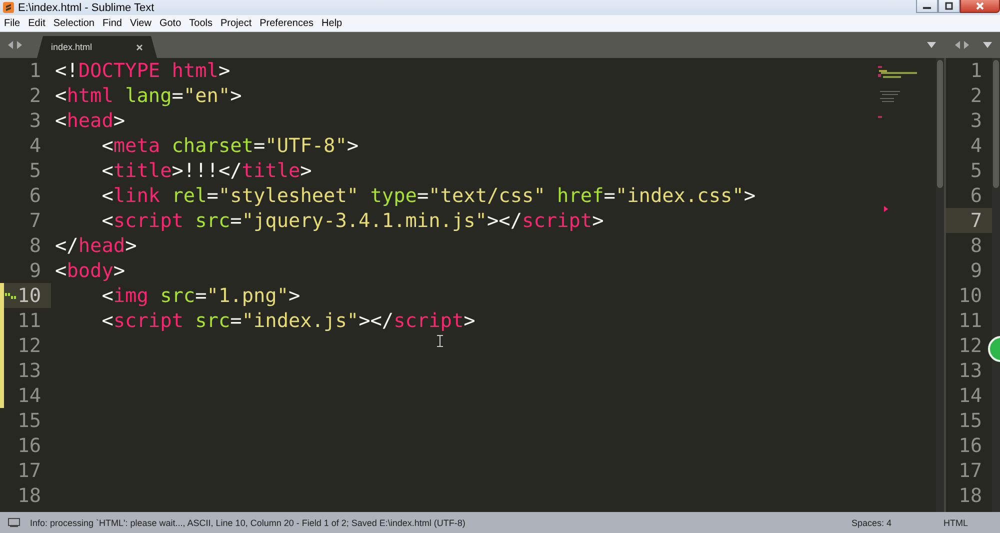 The width and height of the screenshot is (1000, 533). I want to click on code-line: <!DOCTYPE html>, so click(142, 70).